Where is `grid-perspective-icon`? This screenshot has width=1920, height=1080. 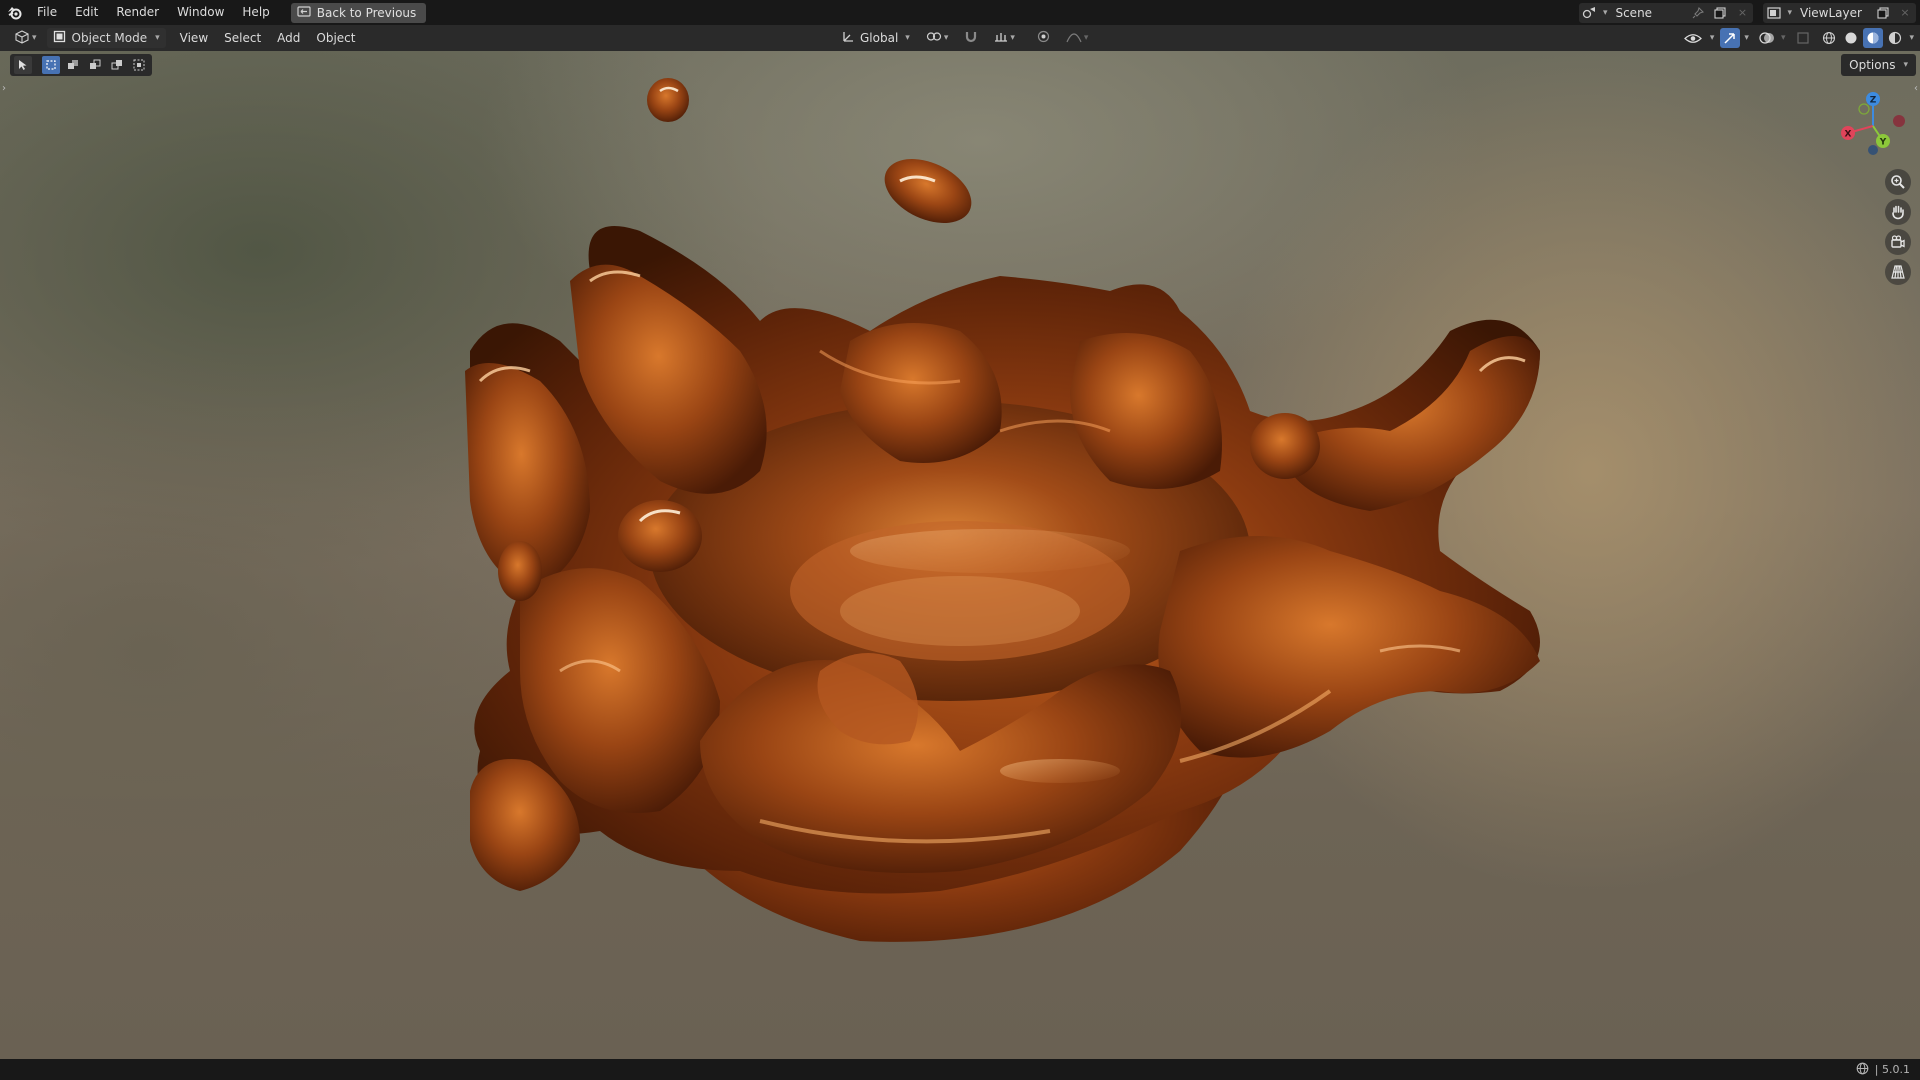
grid-perspective-icon is located at coordinates (1898, 272).